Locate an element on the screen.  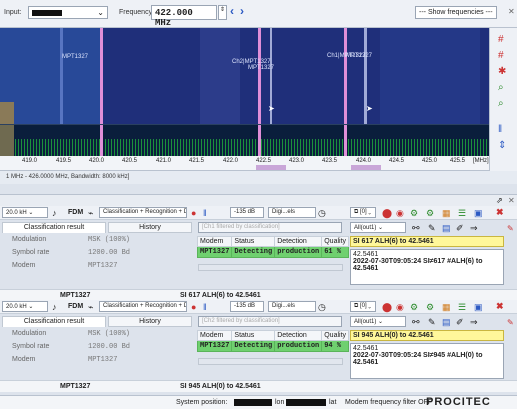
mode-label: FDM is located at coordinates (76, 212).